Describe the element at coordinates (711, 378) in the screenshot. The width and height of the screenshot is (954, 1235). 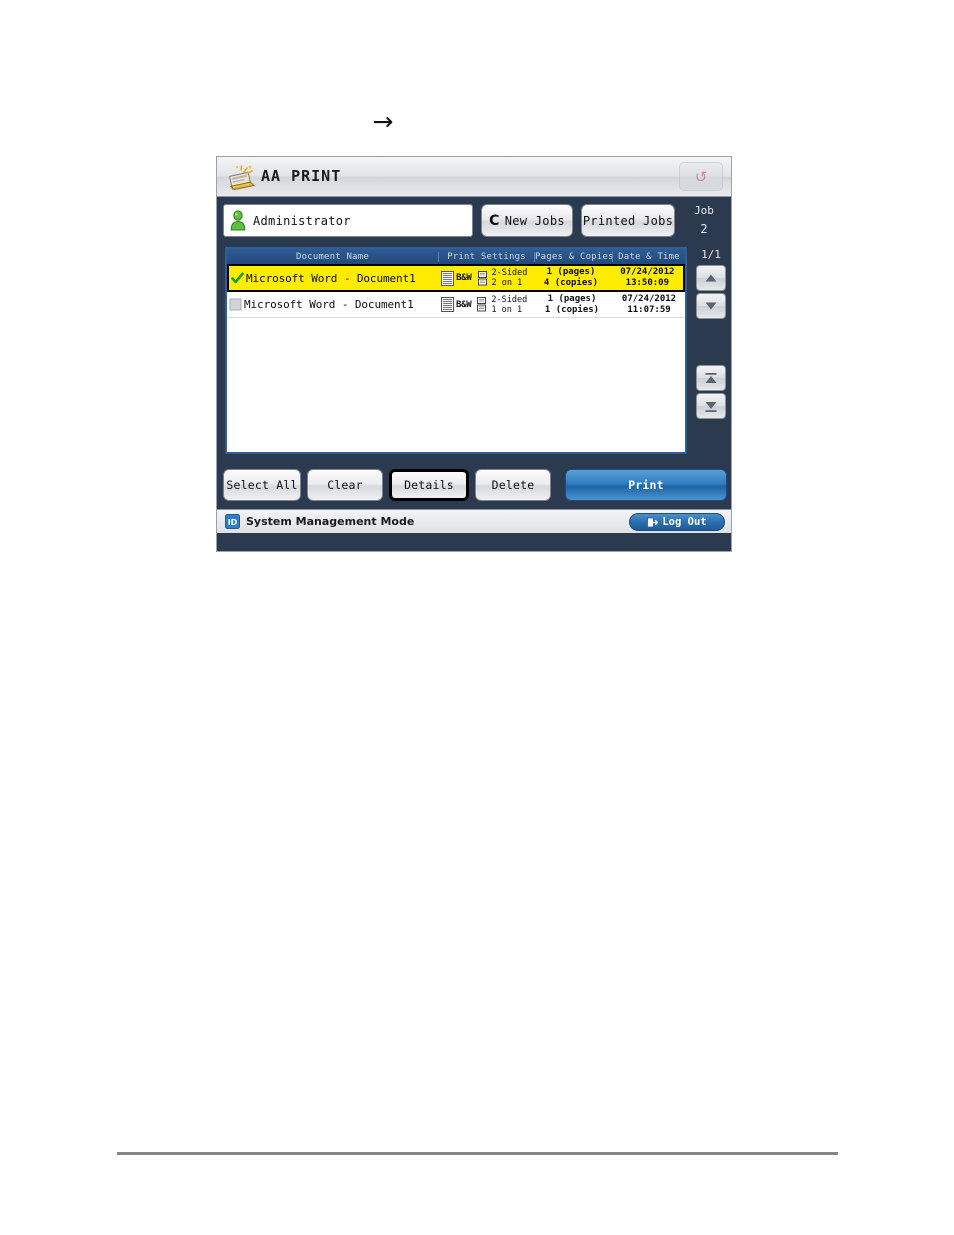
I see `scroll-first-icon` at that location.